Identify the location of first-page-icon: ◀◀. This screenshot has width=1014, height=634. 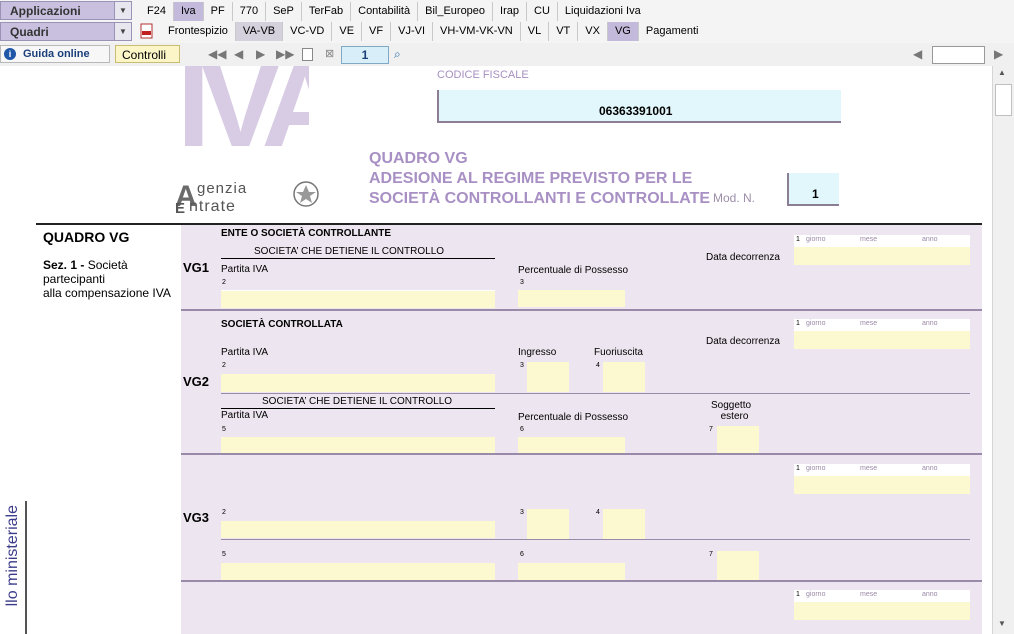
(217, 54).